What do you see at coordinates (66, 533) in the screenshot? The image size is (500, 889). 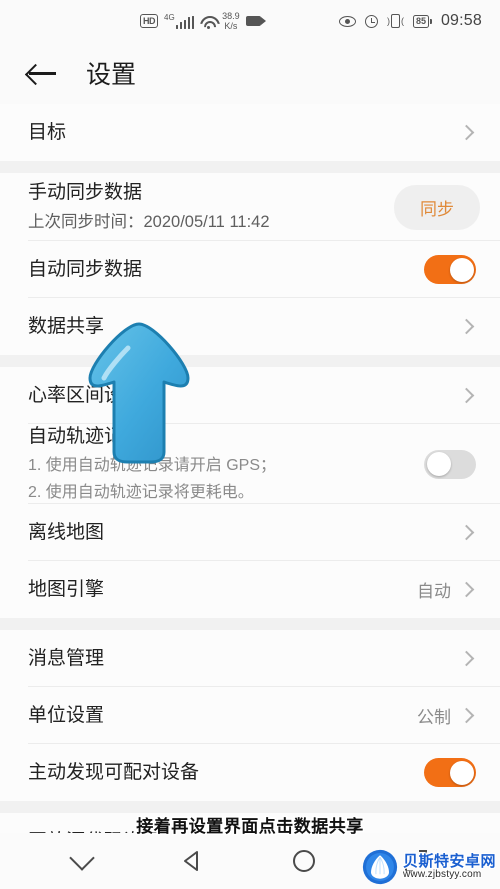 I see `settings-row-offline-map-label: 离线地图` at bounding box center [66, 533].